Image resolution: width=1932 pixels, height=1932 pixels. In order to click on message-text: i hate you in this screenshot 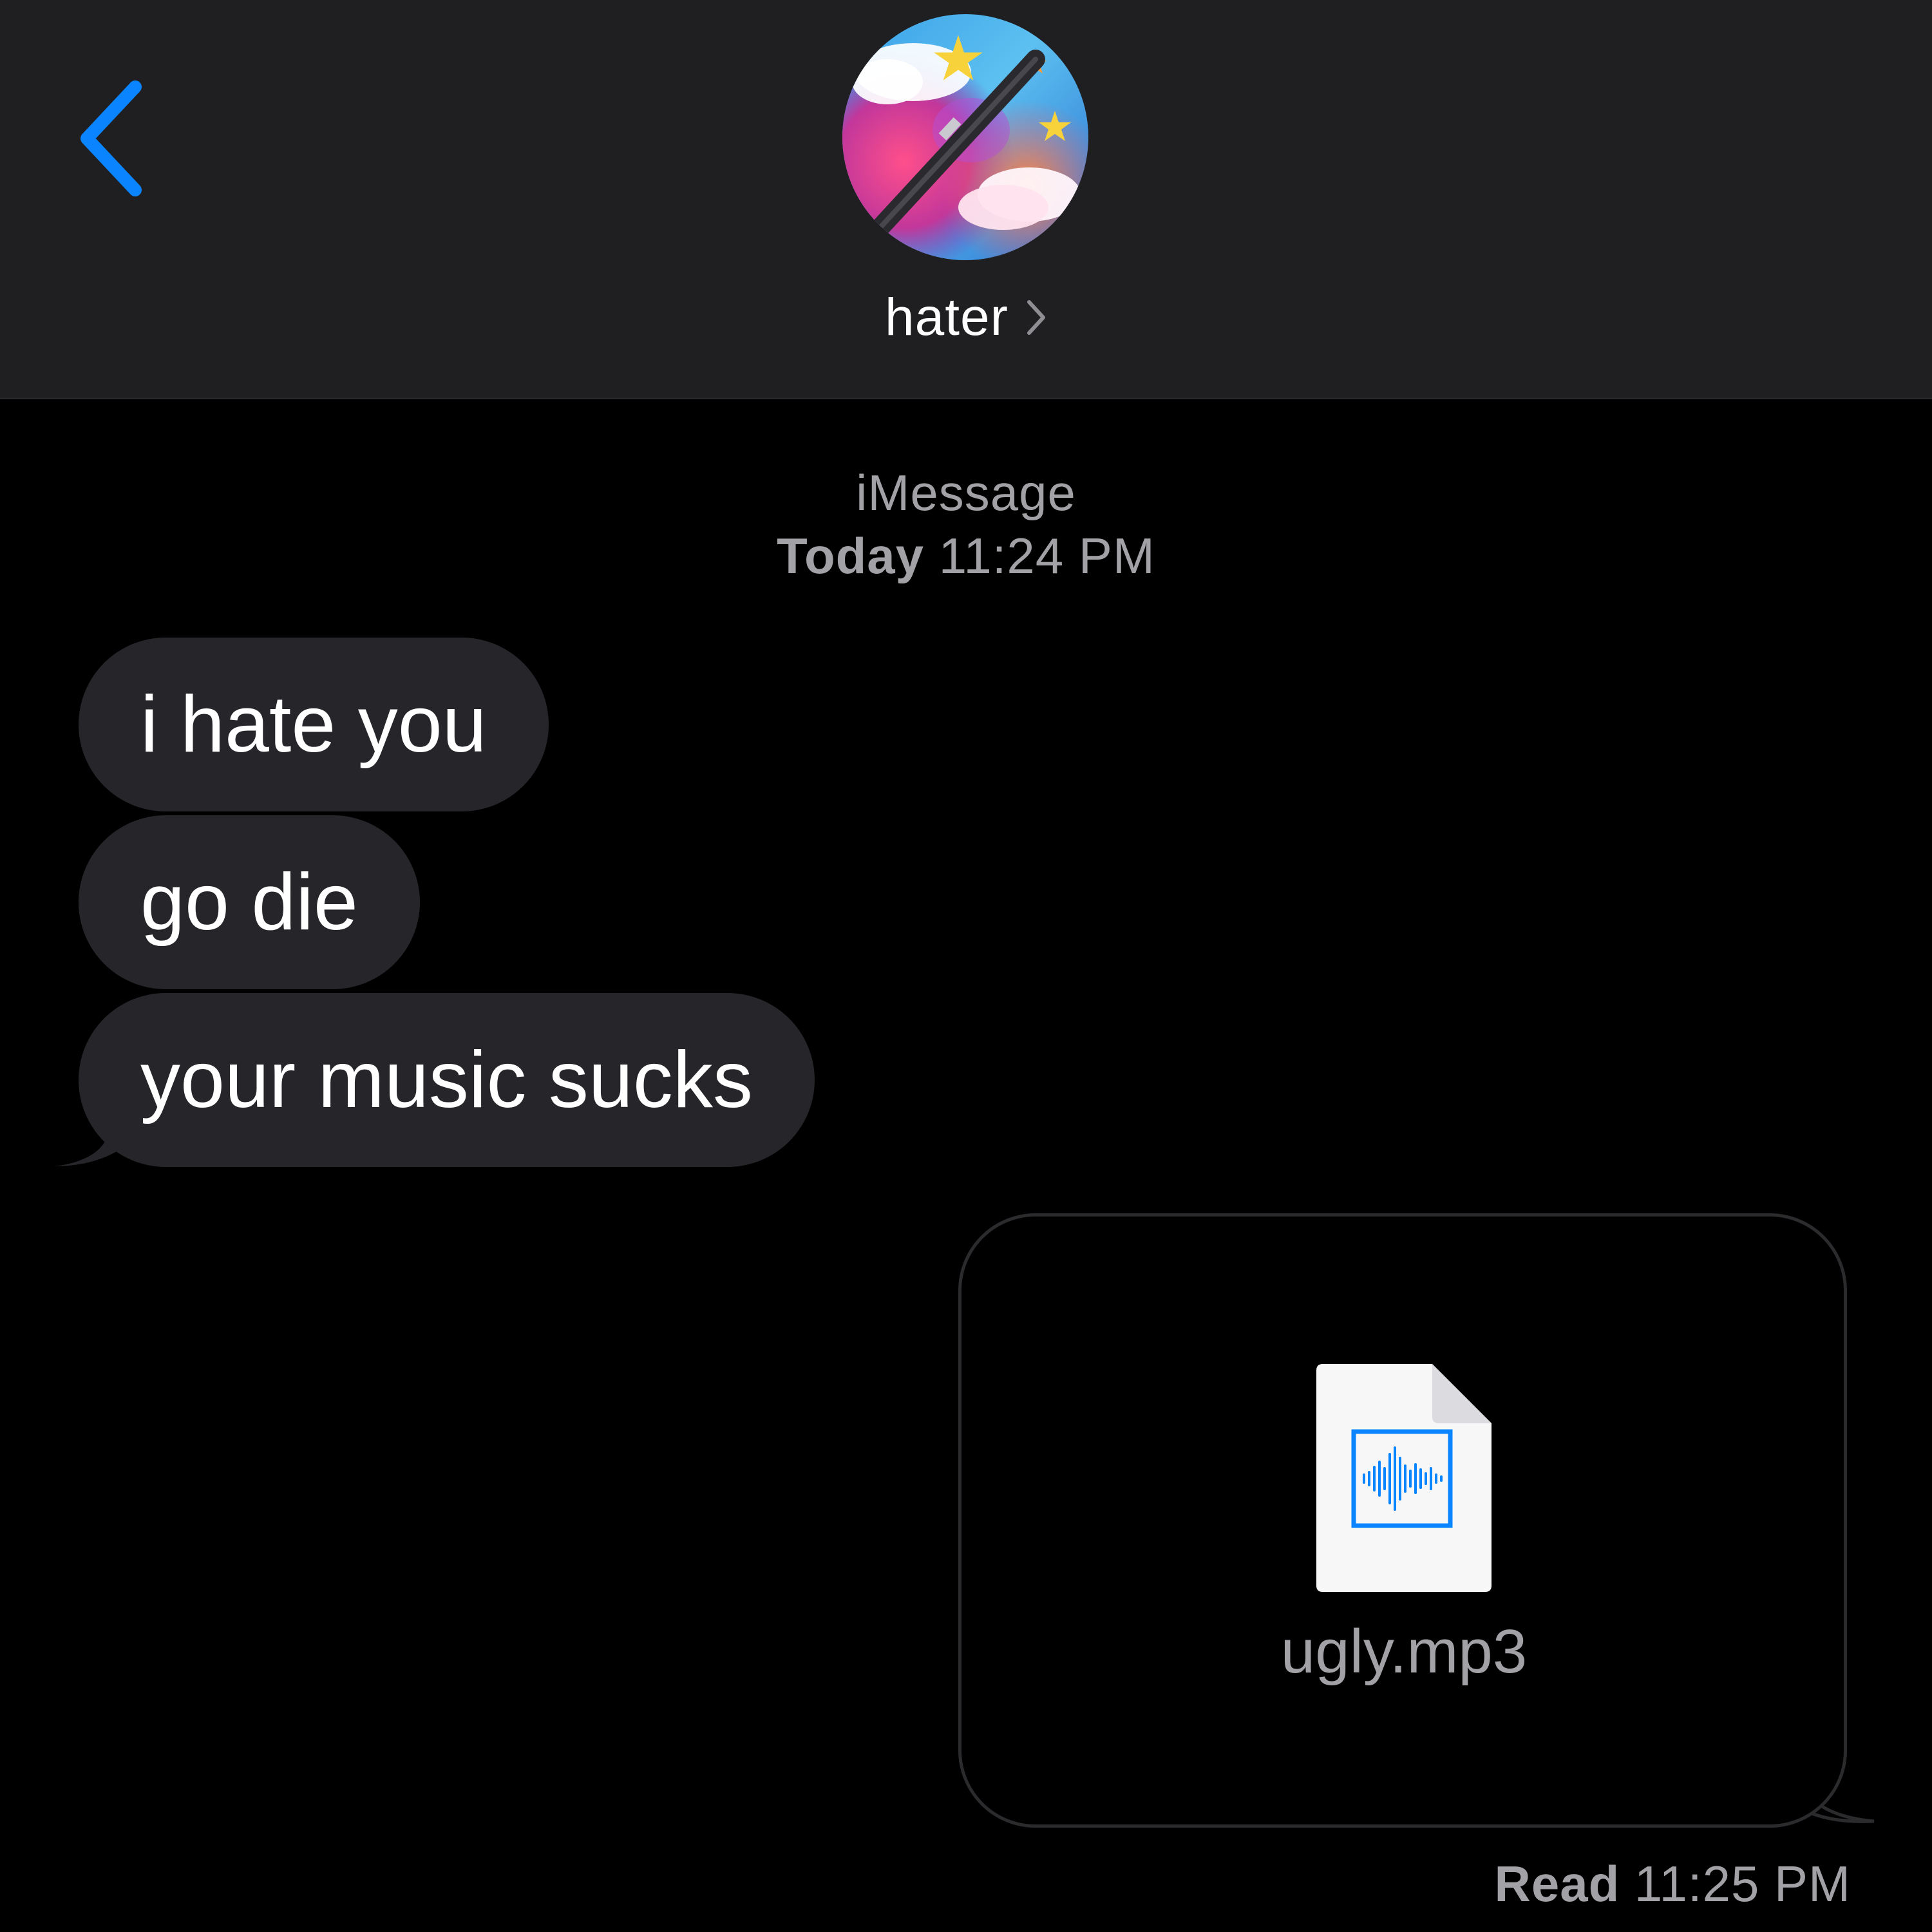, I will do `click(313, 724)`.